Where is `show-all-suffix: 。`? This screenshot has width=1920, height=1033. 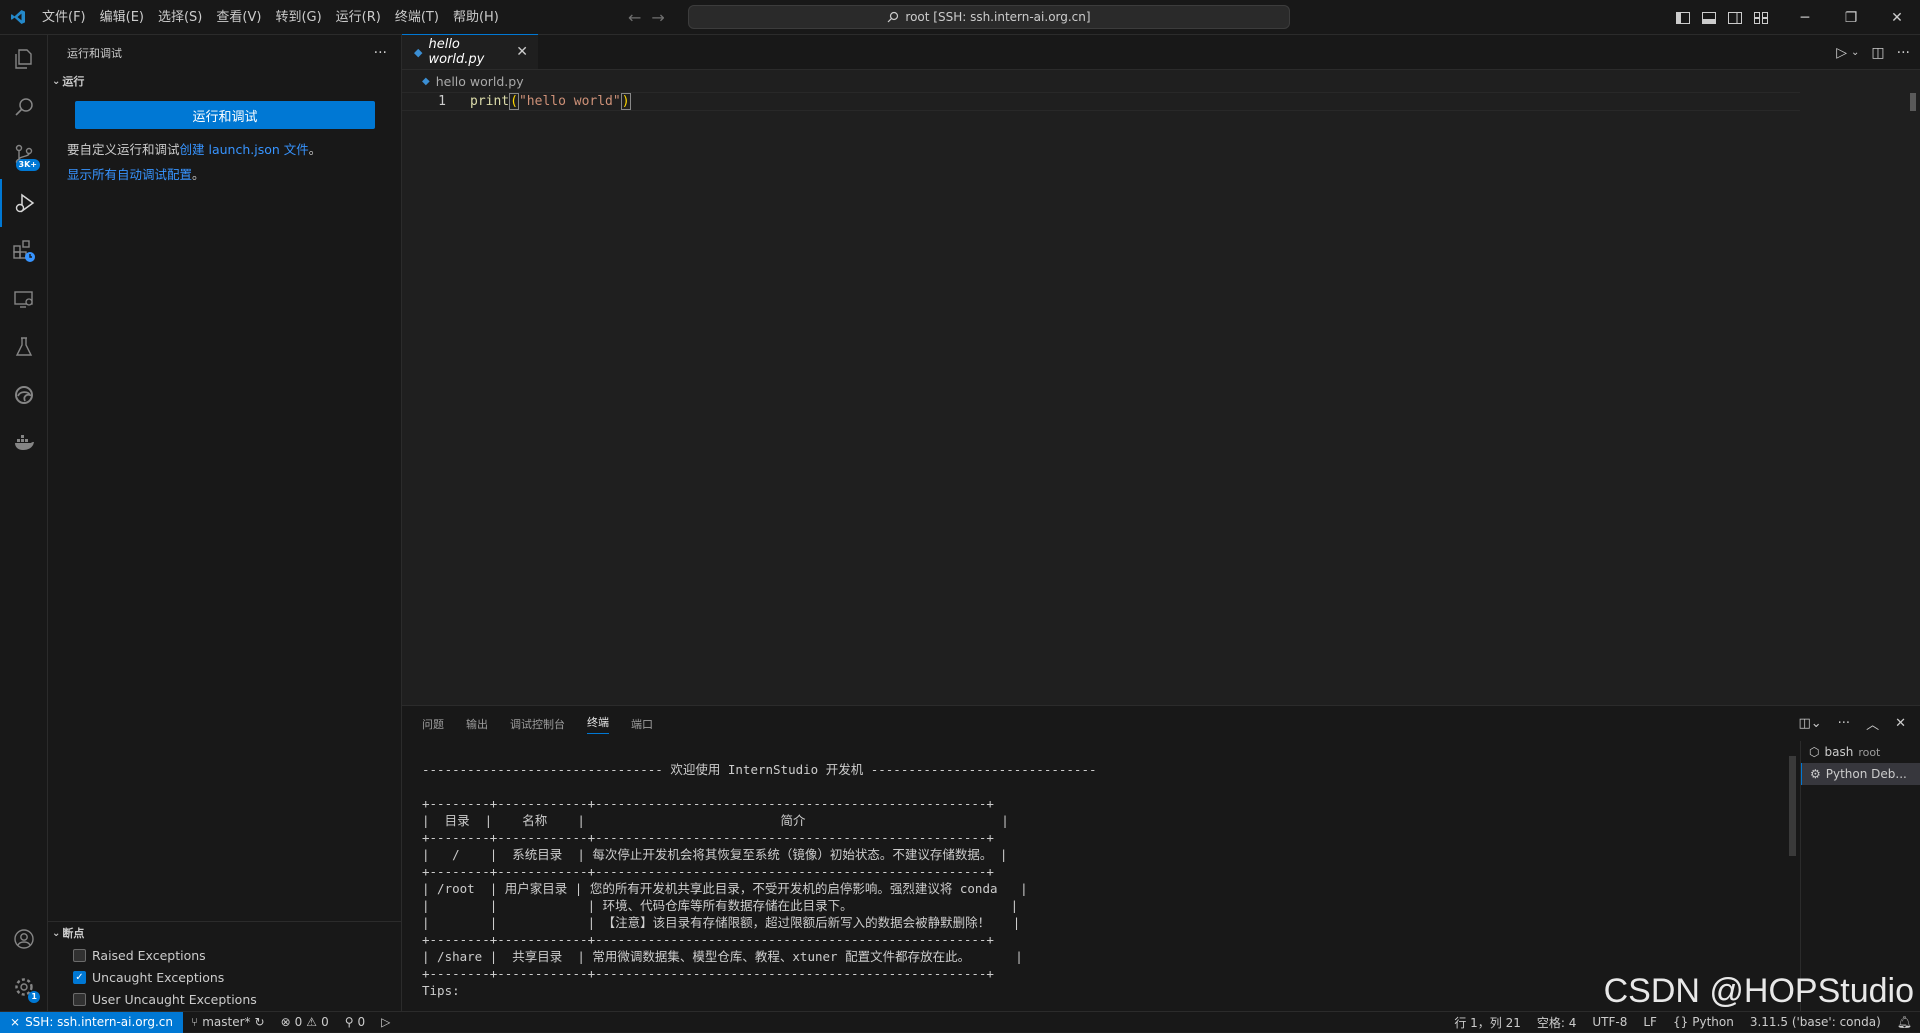 show-all-suffix: 。 is located at coordinates (198, 174).